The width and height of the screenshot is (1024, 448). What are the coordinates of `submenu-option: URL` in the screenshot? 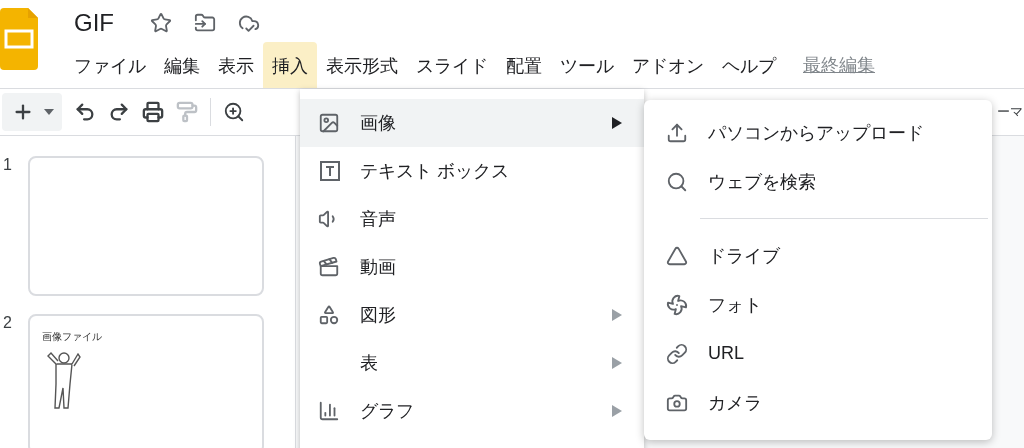 It's located at (818, 353).